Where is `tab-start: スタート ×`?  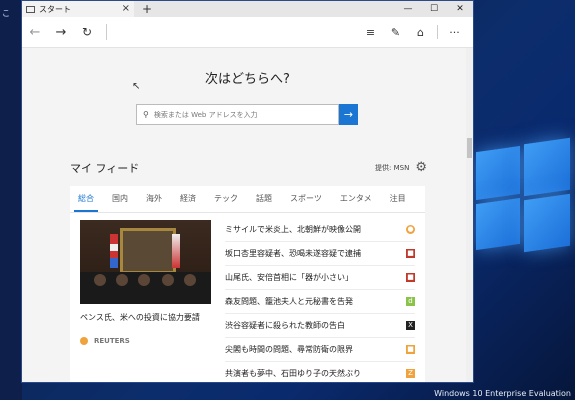
tab-start: スタート × is located at coordinates (78, 9).